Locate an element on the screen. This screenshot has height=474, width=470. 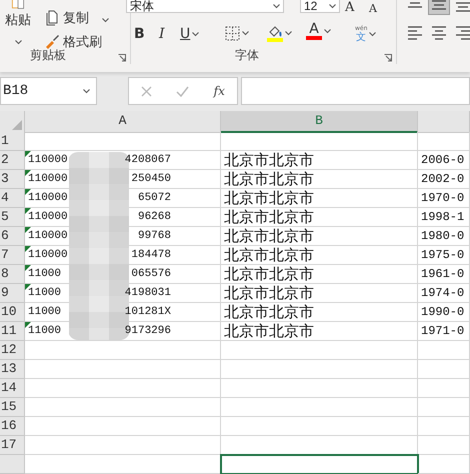
table-cell: 1971-0 is located at coordinates (444, 331).